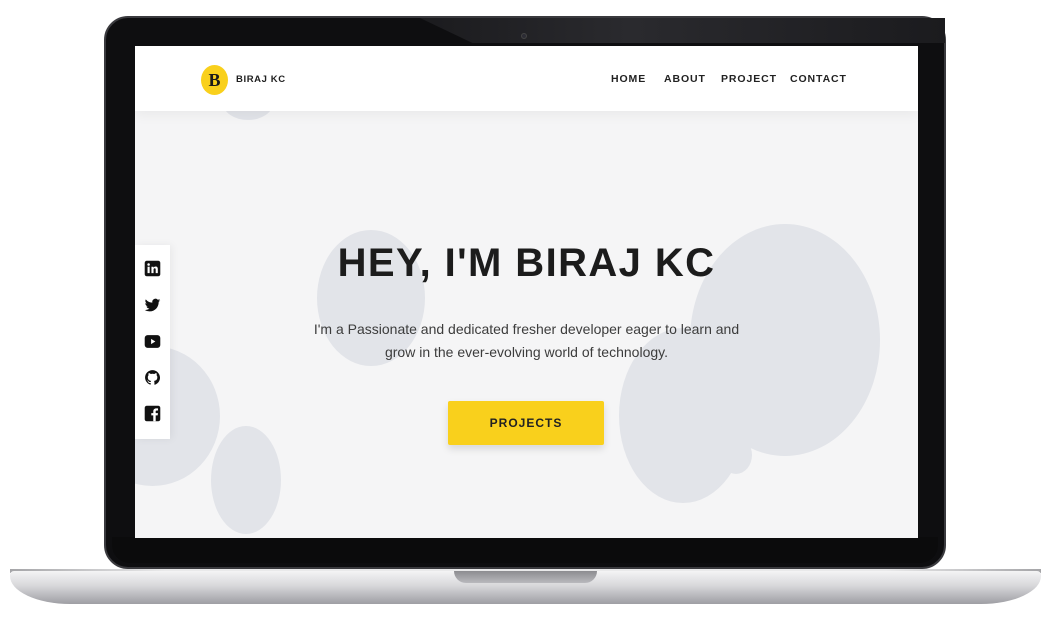 This screenshot has height=620, width=1049. What do you see at coordinates (525, 577) in the screenshot?
I see `laptop-notch` at bounding box center [525, 577].